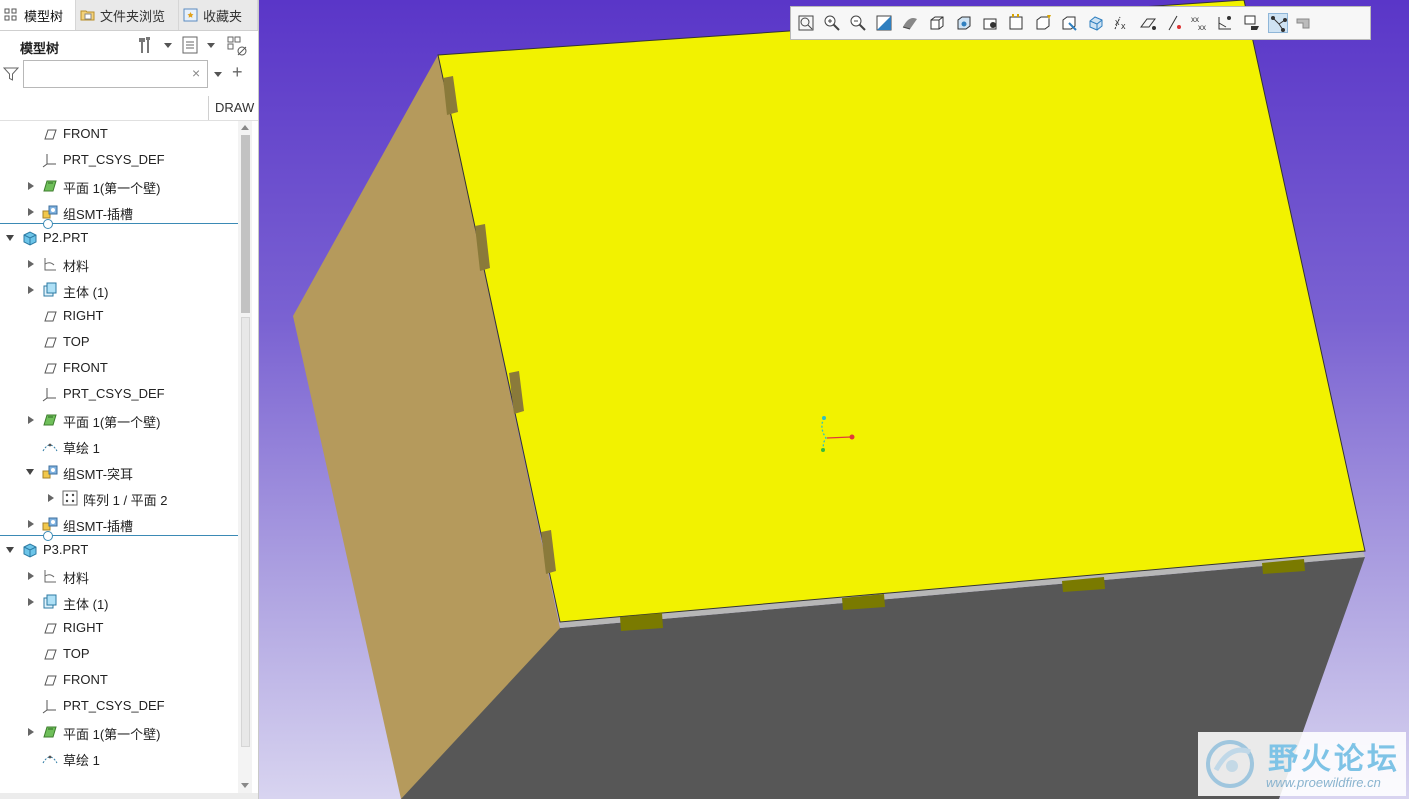 This screenshot has width=1409, height=799. Describe the element at coordinates (85, 679) in the screenshot. I see `tree-item-label: FRONT` at that location.